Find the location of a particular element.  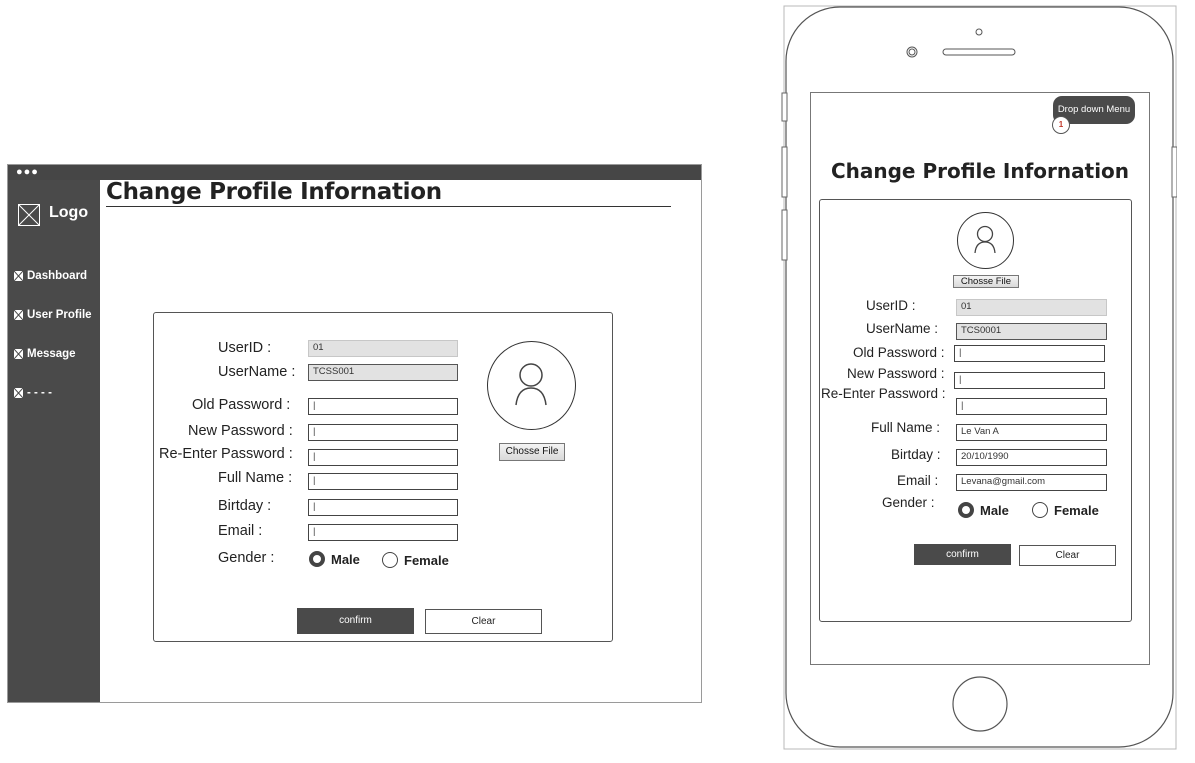

logo-image-icon is located at coordinates (29, 215).